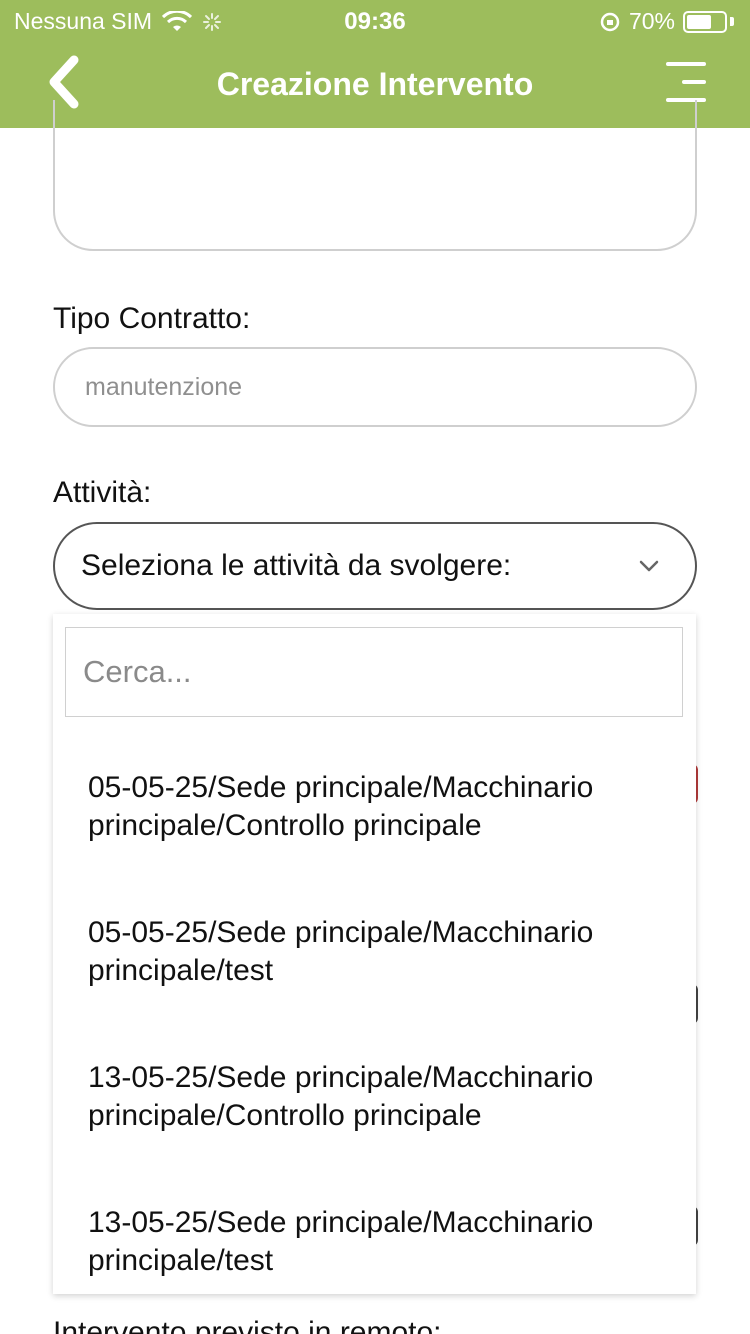  Describe the element at coordinates (102, 492) in the screenshot. I see `attivita-label: Attività:` at that location.